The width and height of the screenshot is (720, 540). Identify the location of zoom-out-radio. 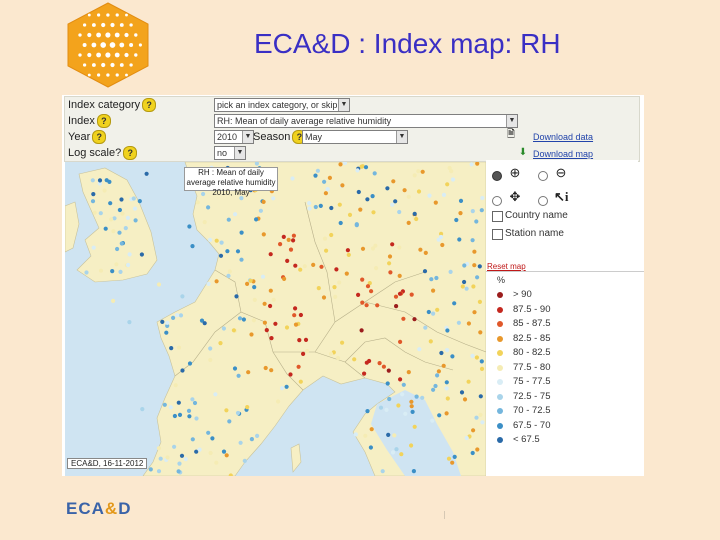
(543, 176).